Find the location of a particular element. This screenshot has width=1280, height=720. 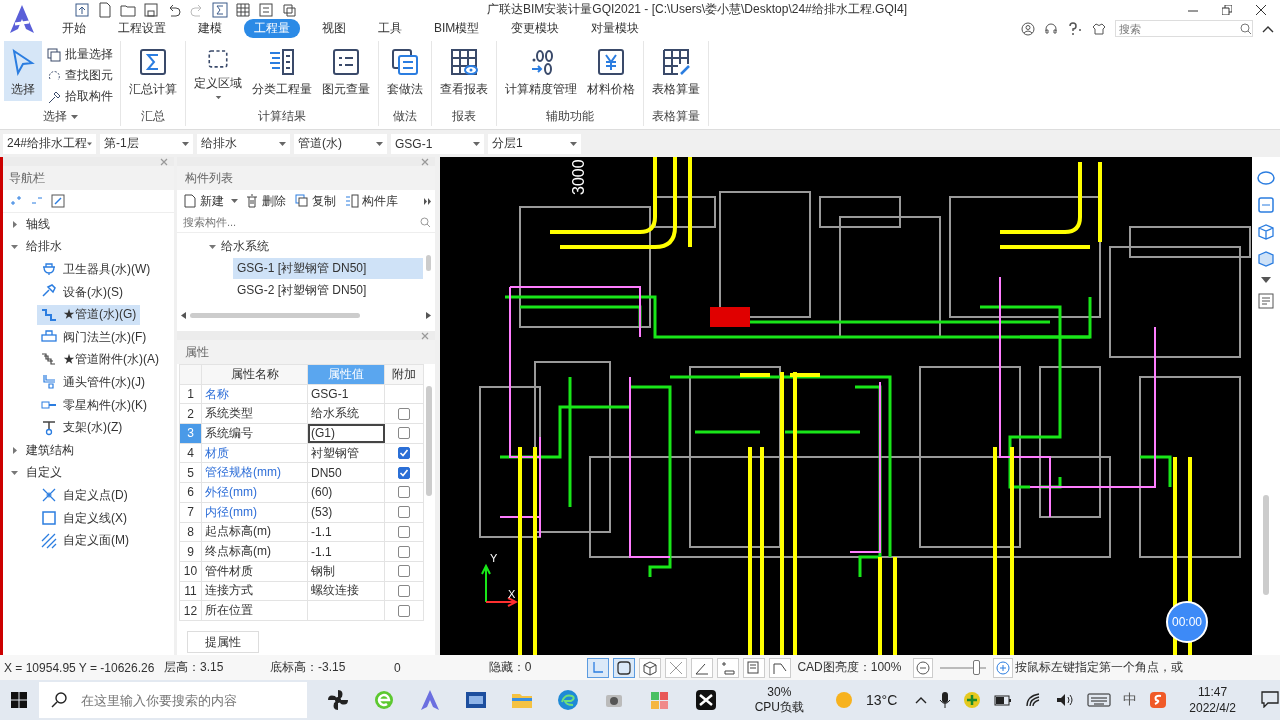

expanded-arrow-icon is located at coordinates (212, 246).